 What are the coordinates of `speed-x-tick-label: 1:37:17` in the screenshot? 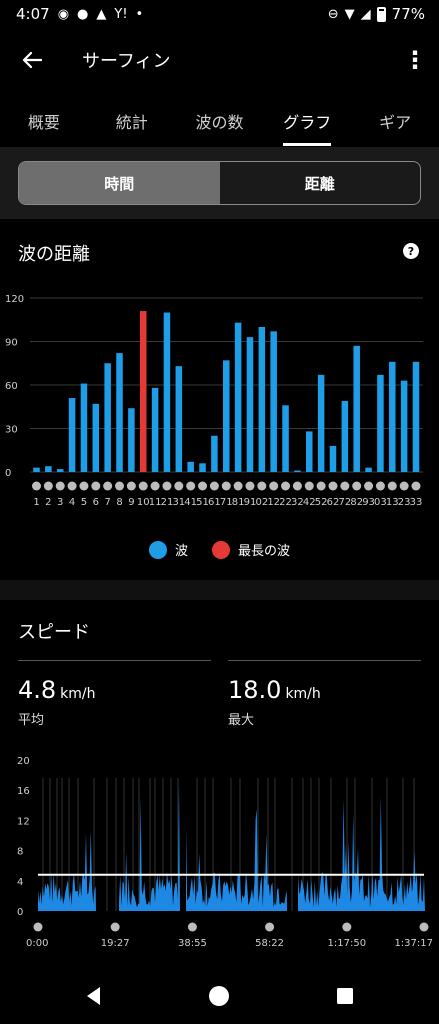 It's located at (413, 943).